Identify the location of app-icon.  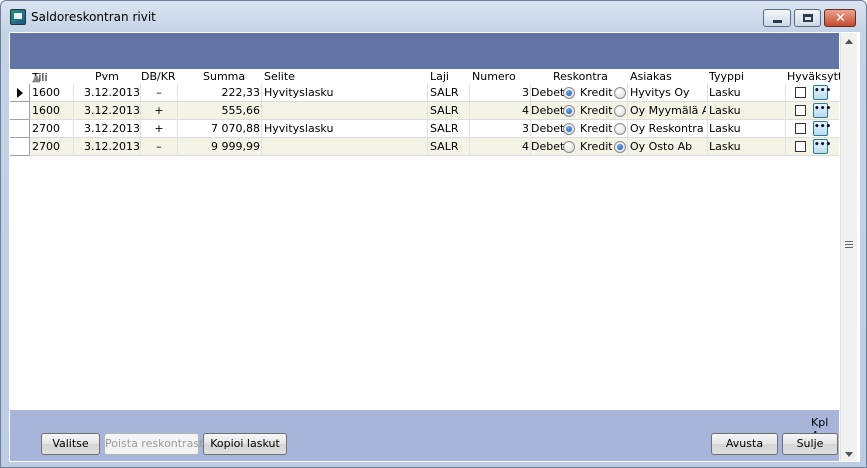
(18, 17).